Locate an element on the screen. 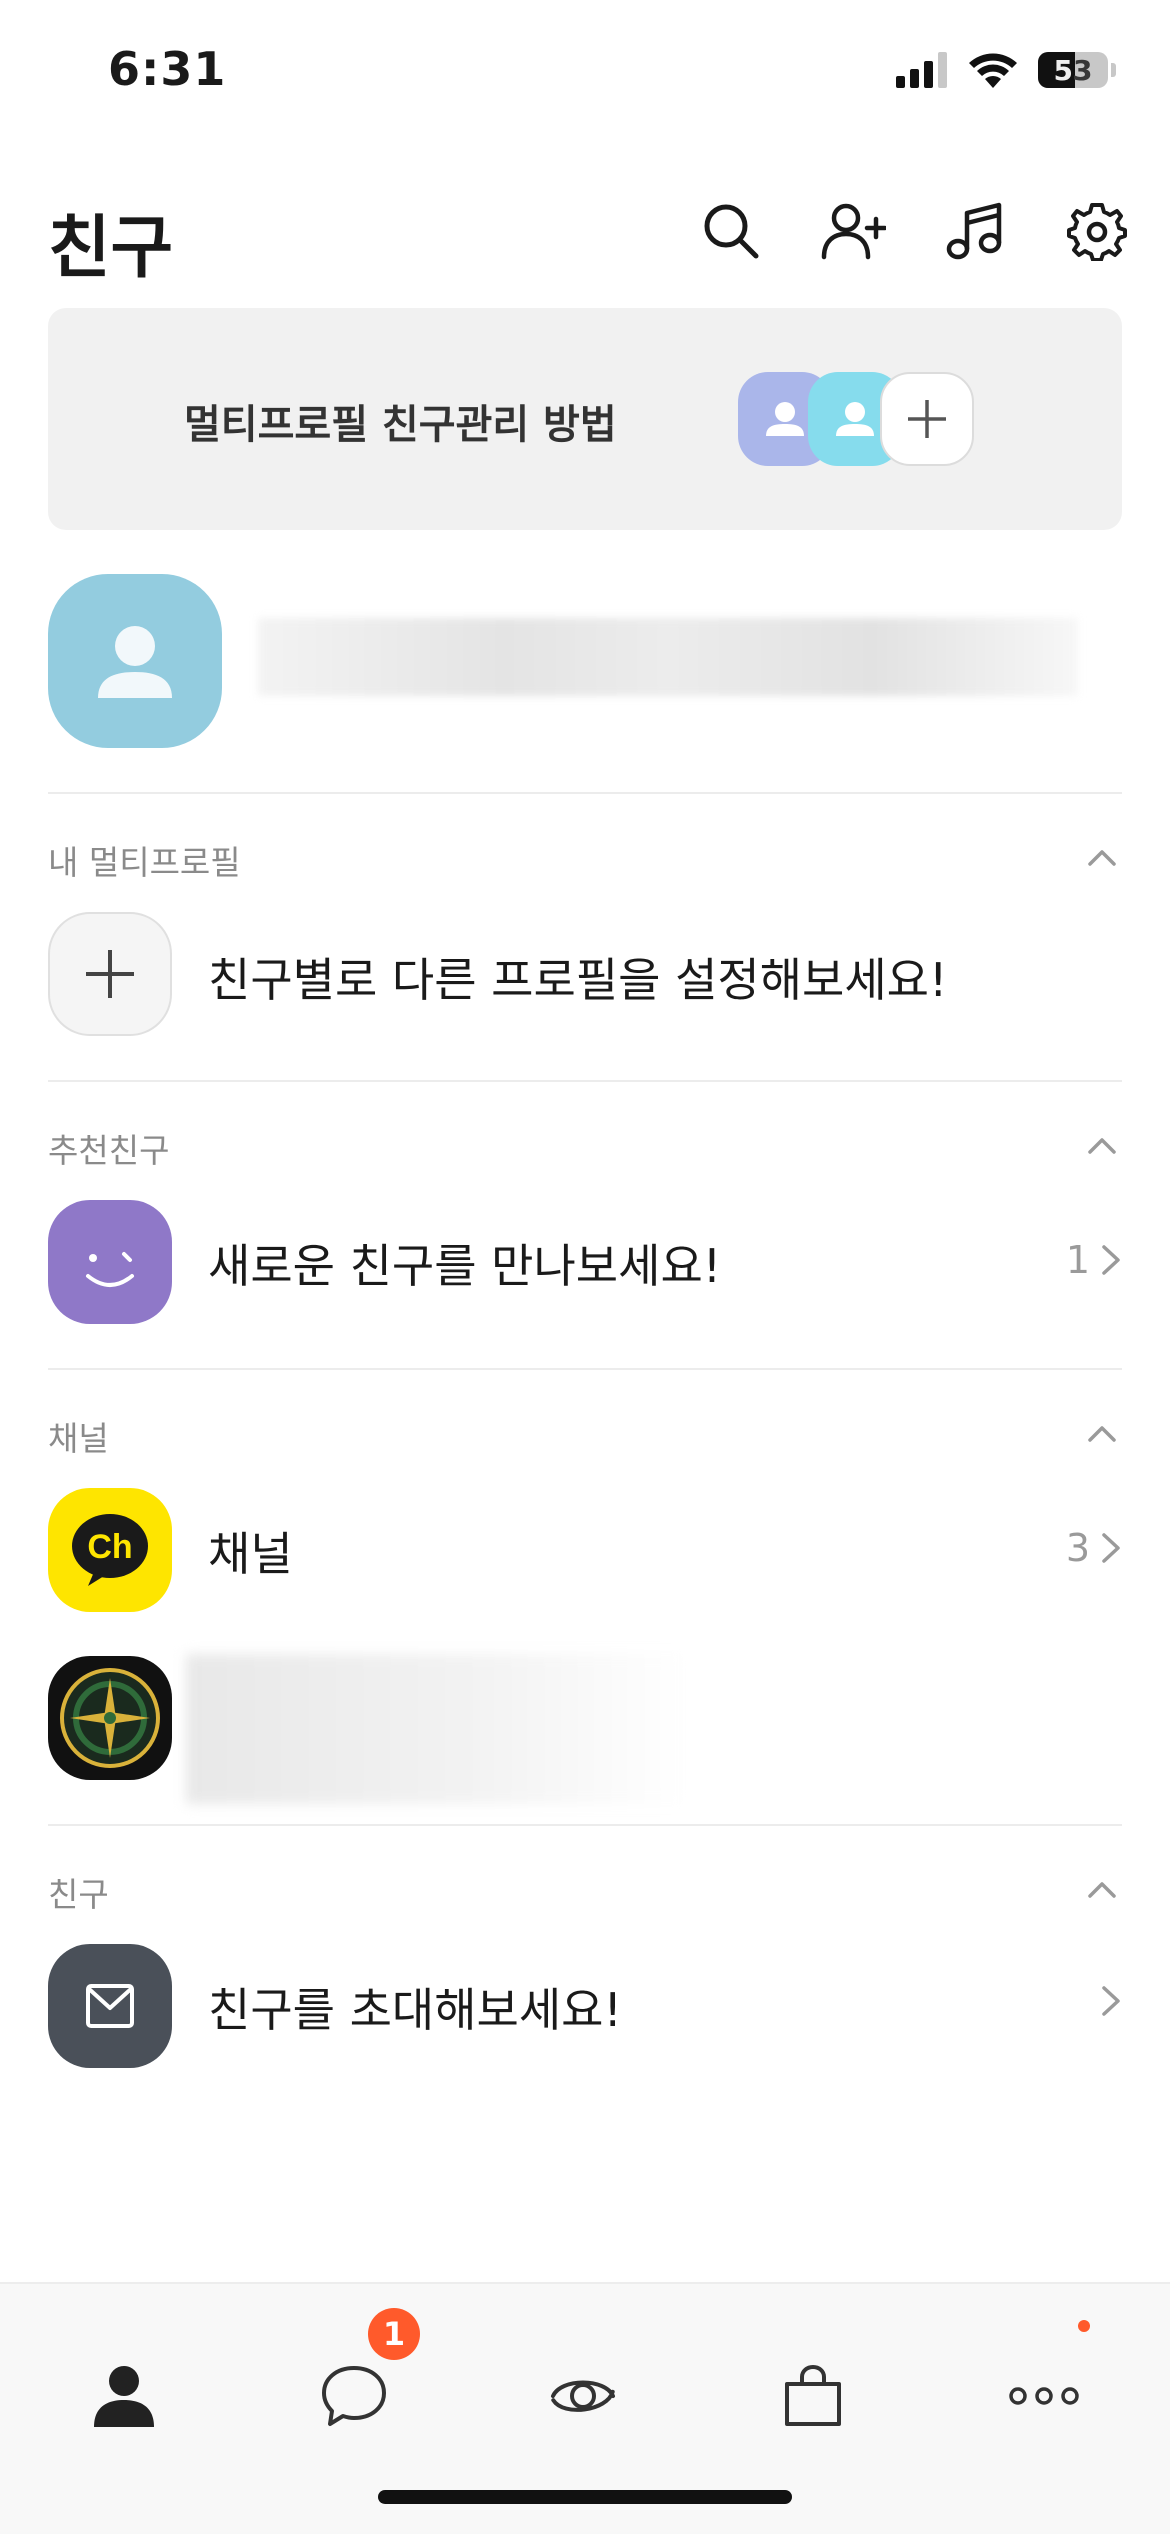  channel-label: 채널 is located at coordinates (250, 1551).